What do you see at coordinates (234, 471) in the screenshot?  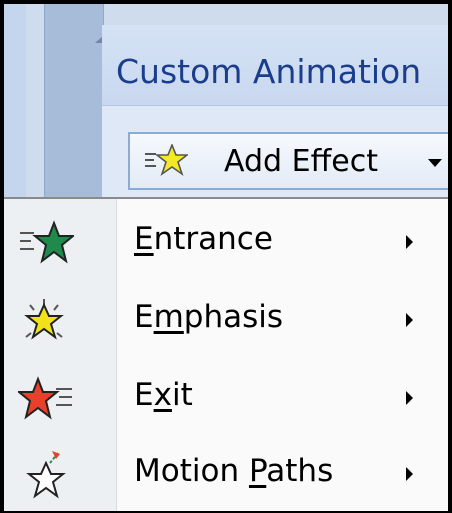 I see `menu-item-label: Motion Paths` at bounding box center [234, 471].